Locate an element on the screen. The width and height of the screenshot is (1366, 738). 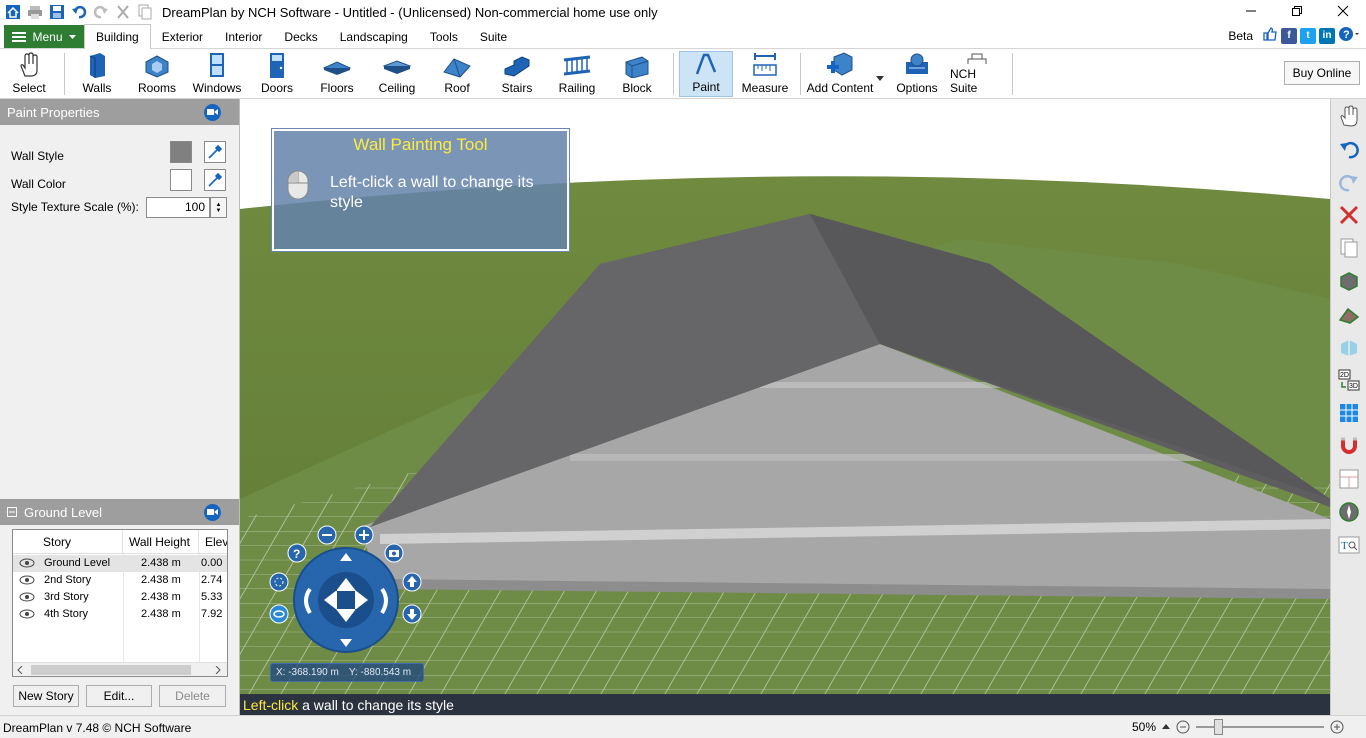
select-tool-button: Select is located at coordinates (29, 74).